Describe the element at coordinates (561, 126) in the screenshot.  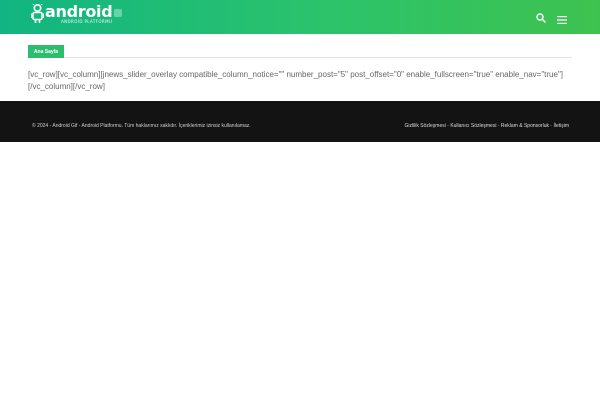
I see `footer-link-contact: İletişim` at that location.